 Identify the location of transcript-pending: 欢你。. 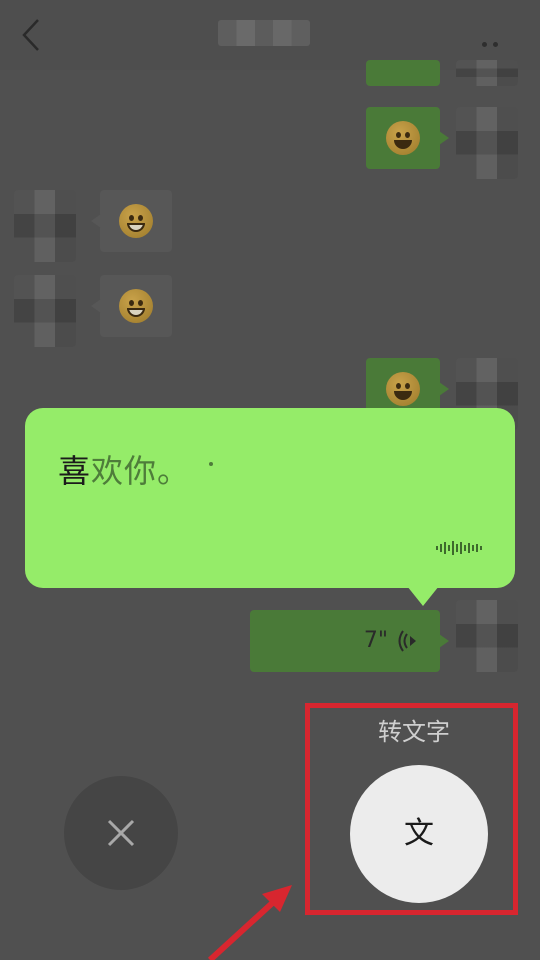
(141, 471).